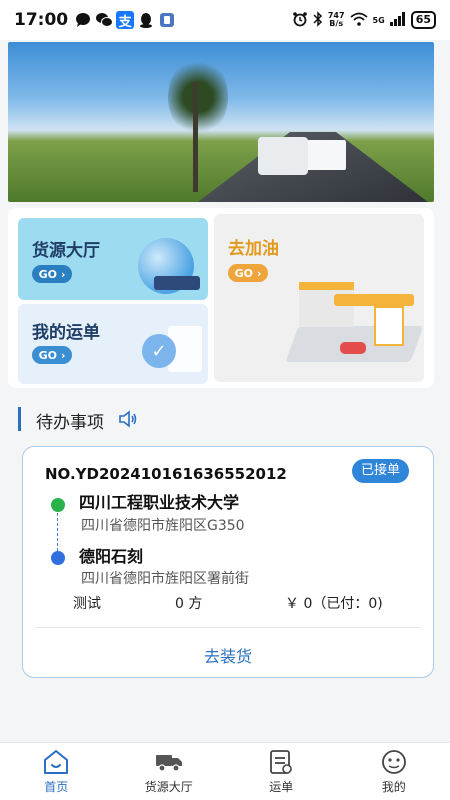 Image resolution: width=450 pixels, height=800 pixels. I want to click on todo-section-title: 待办事项, so click(70, 423).